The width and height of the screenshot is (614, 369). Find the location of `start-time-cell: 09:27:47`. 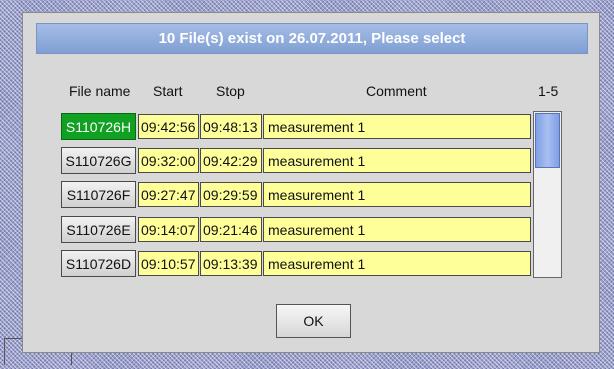

start-time-cell: 09:27:47 is located at coordinates (168, 194).